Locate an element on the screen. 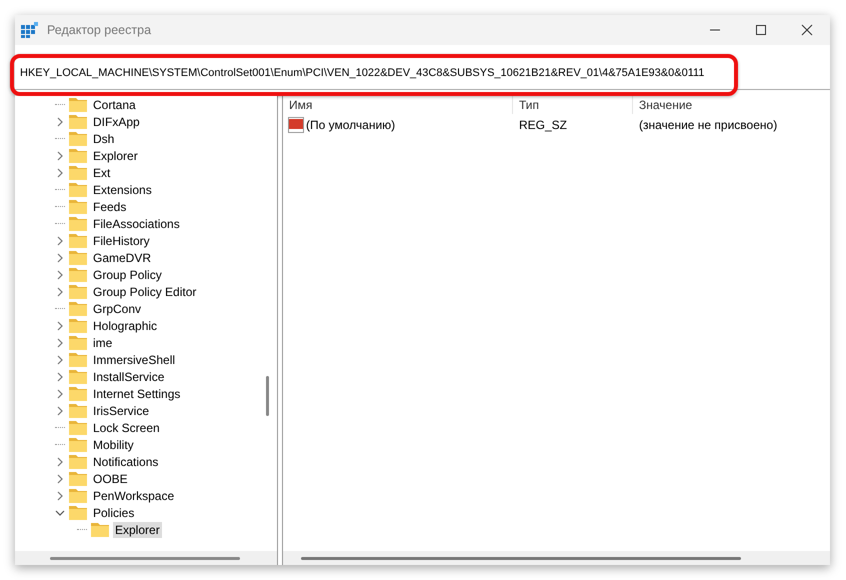 The width and height of the screenshot is (846, 580). tree-item: FileHistory is located at coordinates (121, 240).